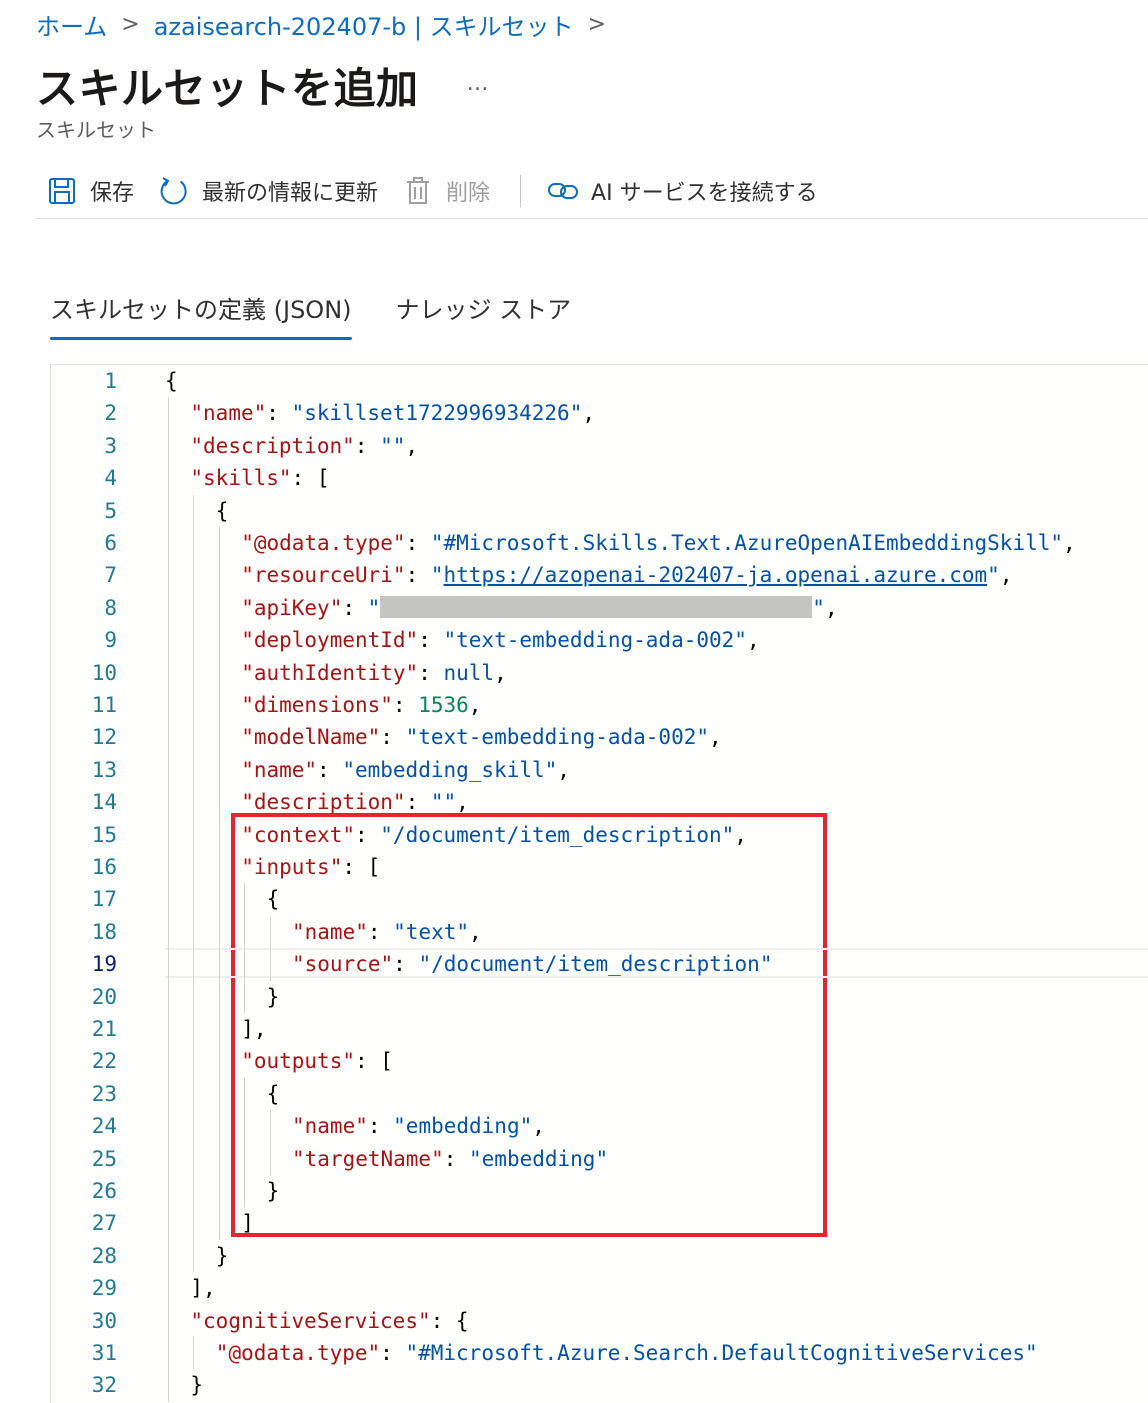 The height and width of the screenshot is (1403, 1148). What do you see at coordinates (599, 413) in the screenshot?
I see `code-line: 2 "name": "skillset1722996934226",` at bounding box center [599, 413].